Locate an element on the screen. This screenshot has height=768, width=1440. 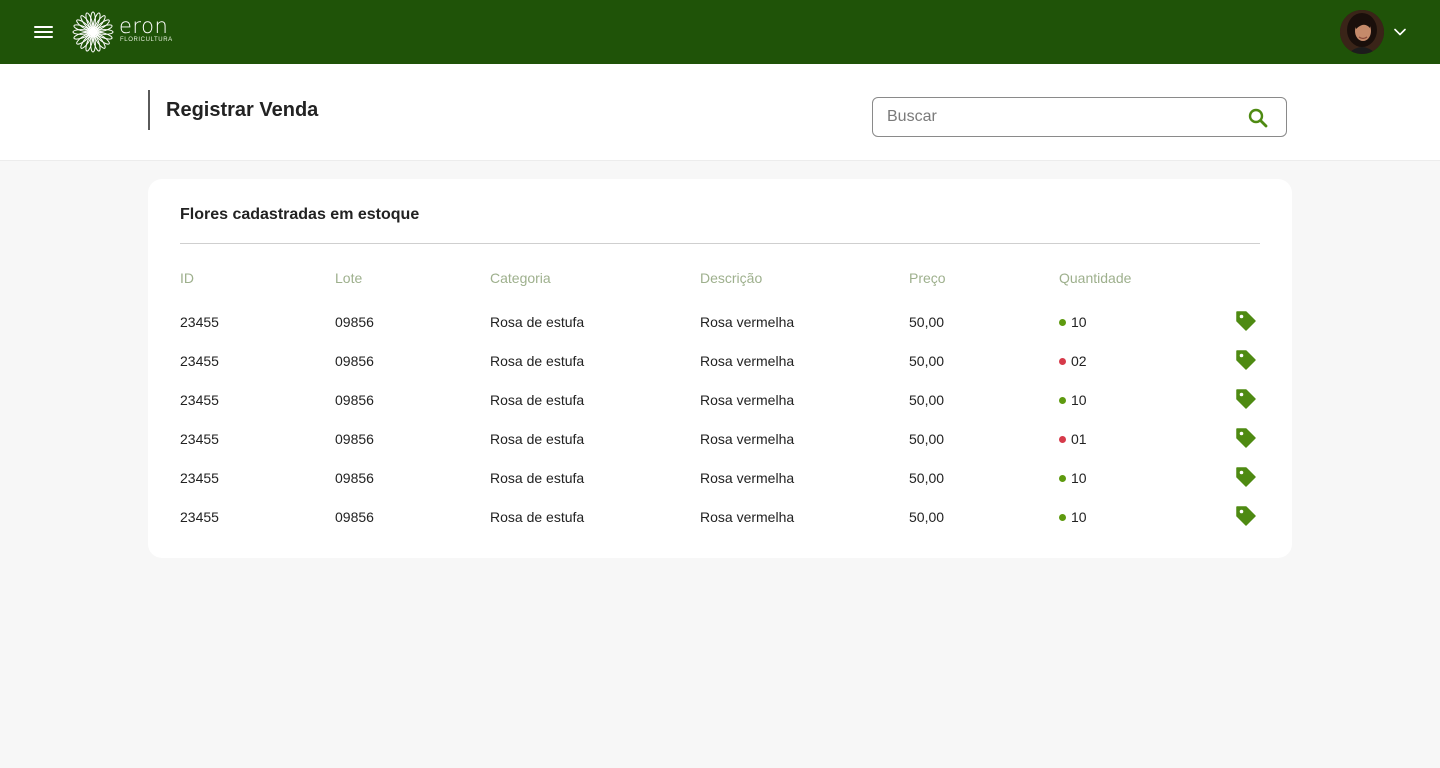
brand-name: eron is located at coordinates (144, 26).